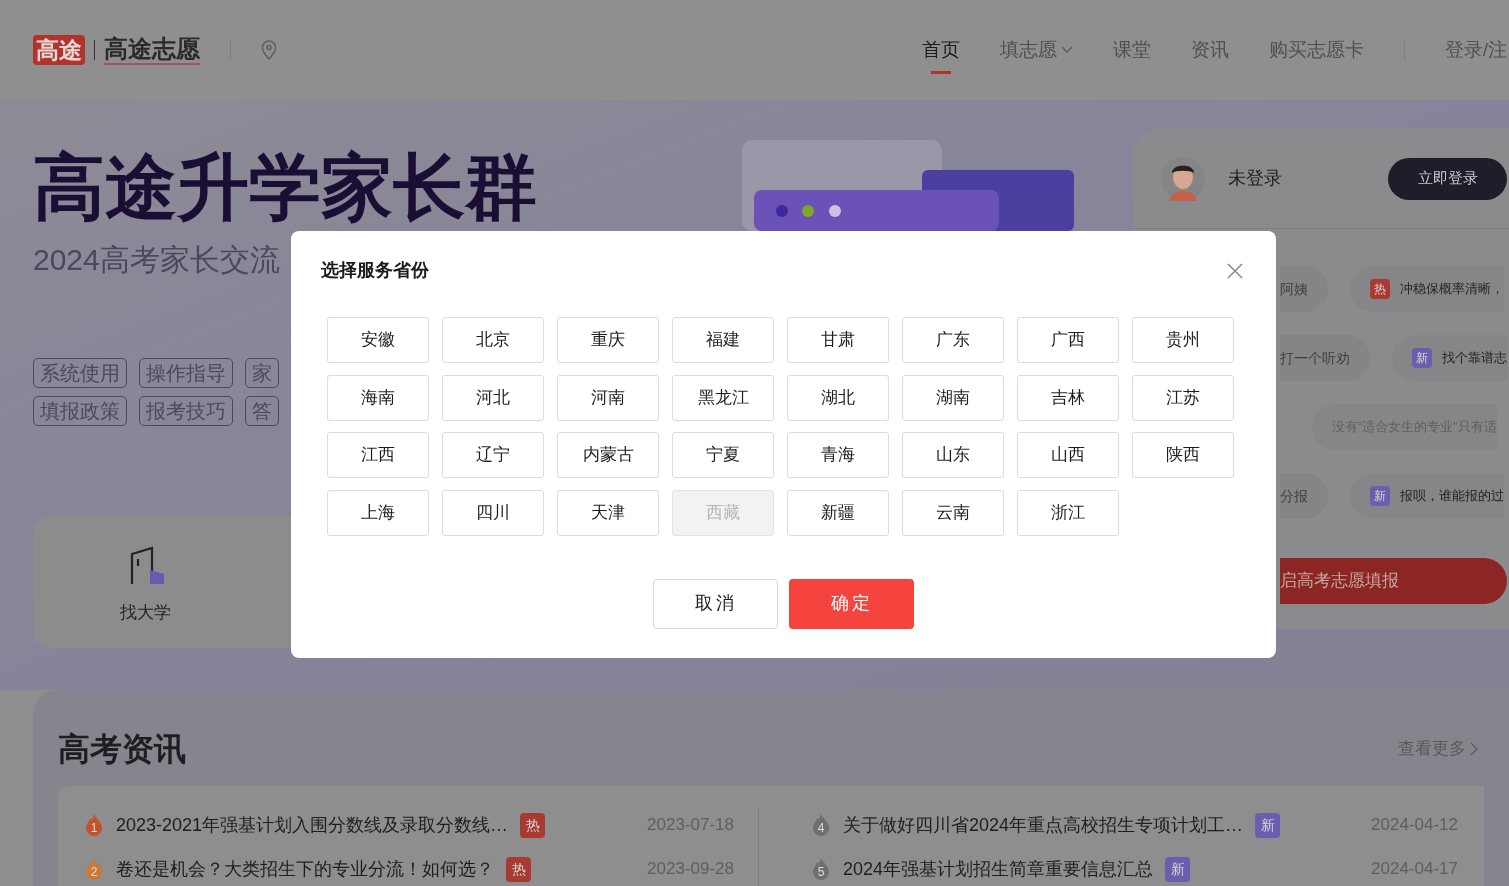 This screenshot has height=886, width=1509. Describe the element at coordinates (838, 397) in the screenshot. I see `province-option: 湖北` at that location.